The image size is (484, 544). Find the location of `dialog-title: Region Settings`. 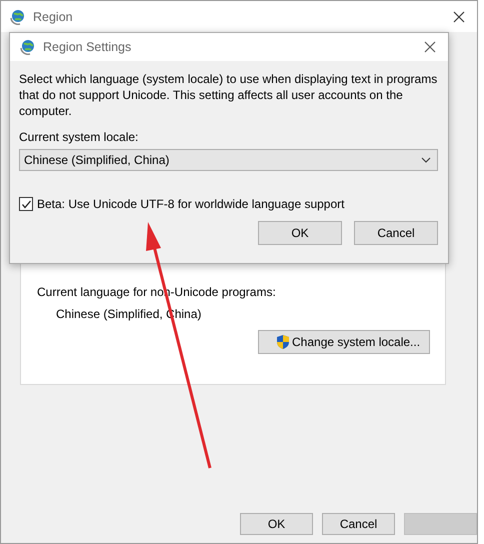

dialog-title: Region Settings is located at coordinates (87, 47).